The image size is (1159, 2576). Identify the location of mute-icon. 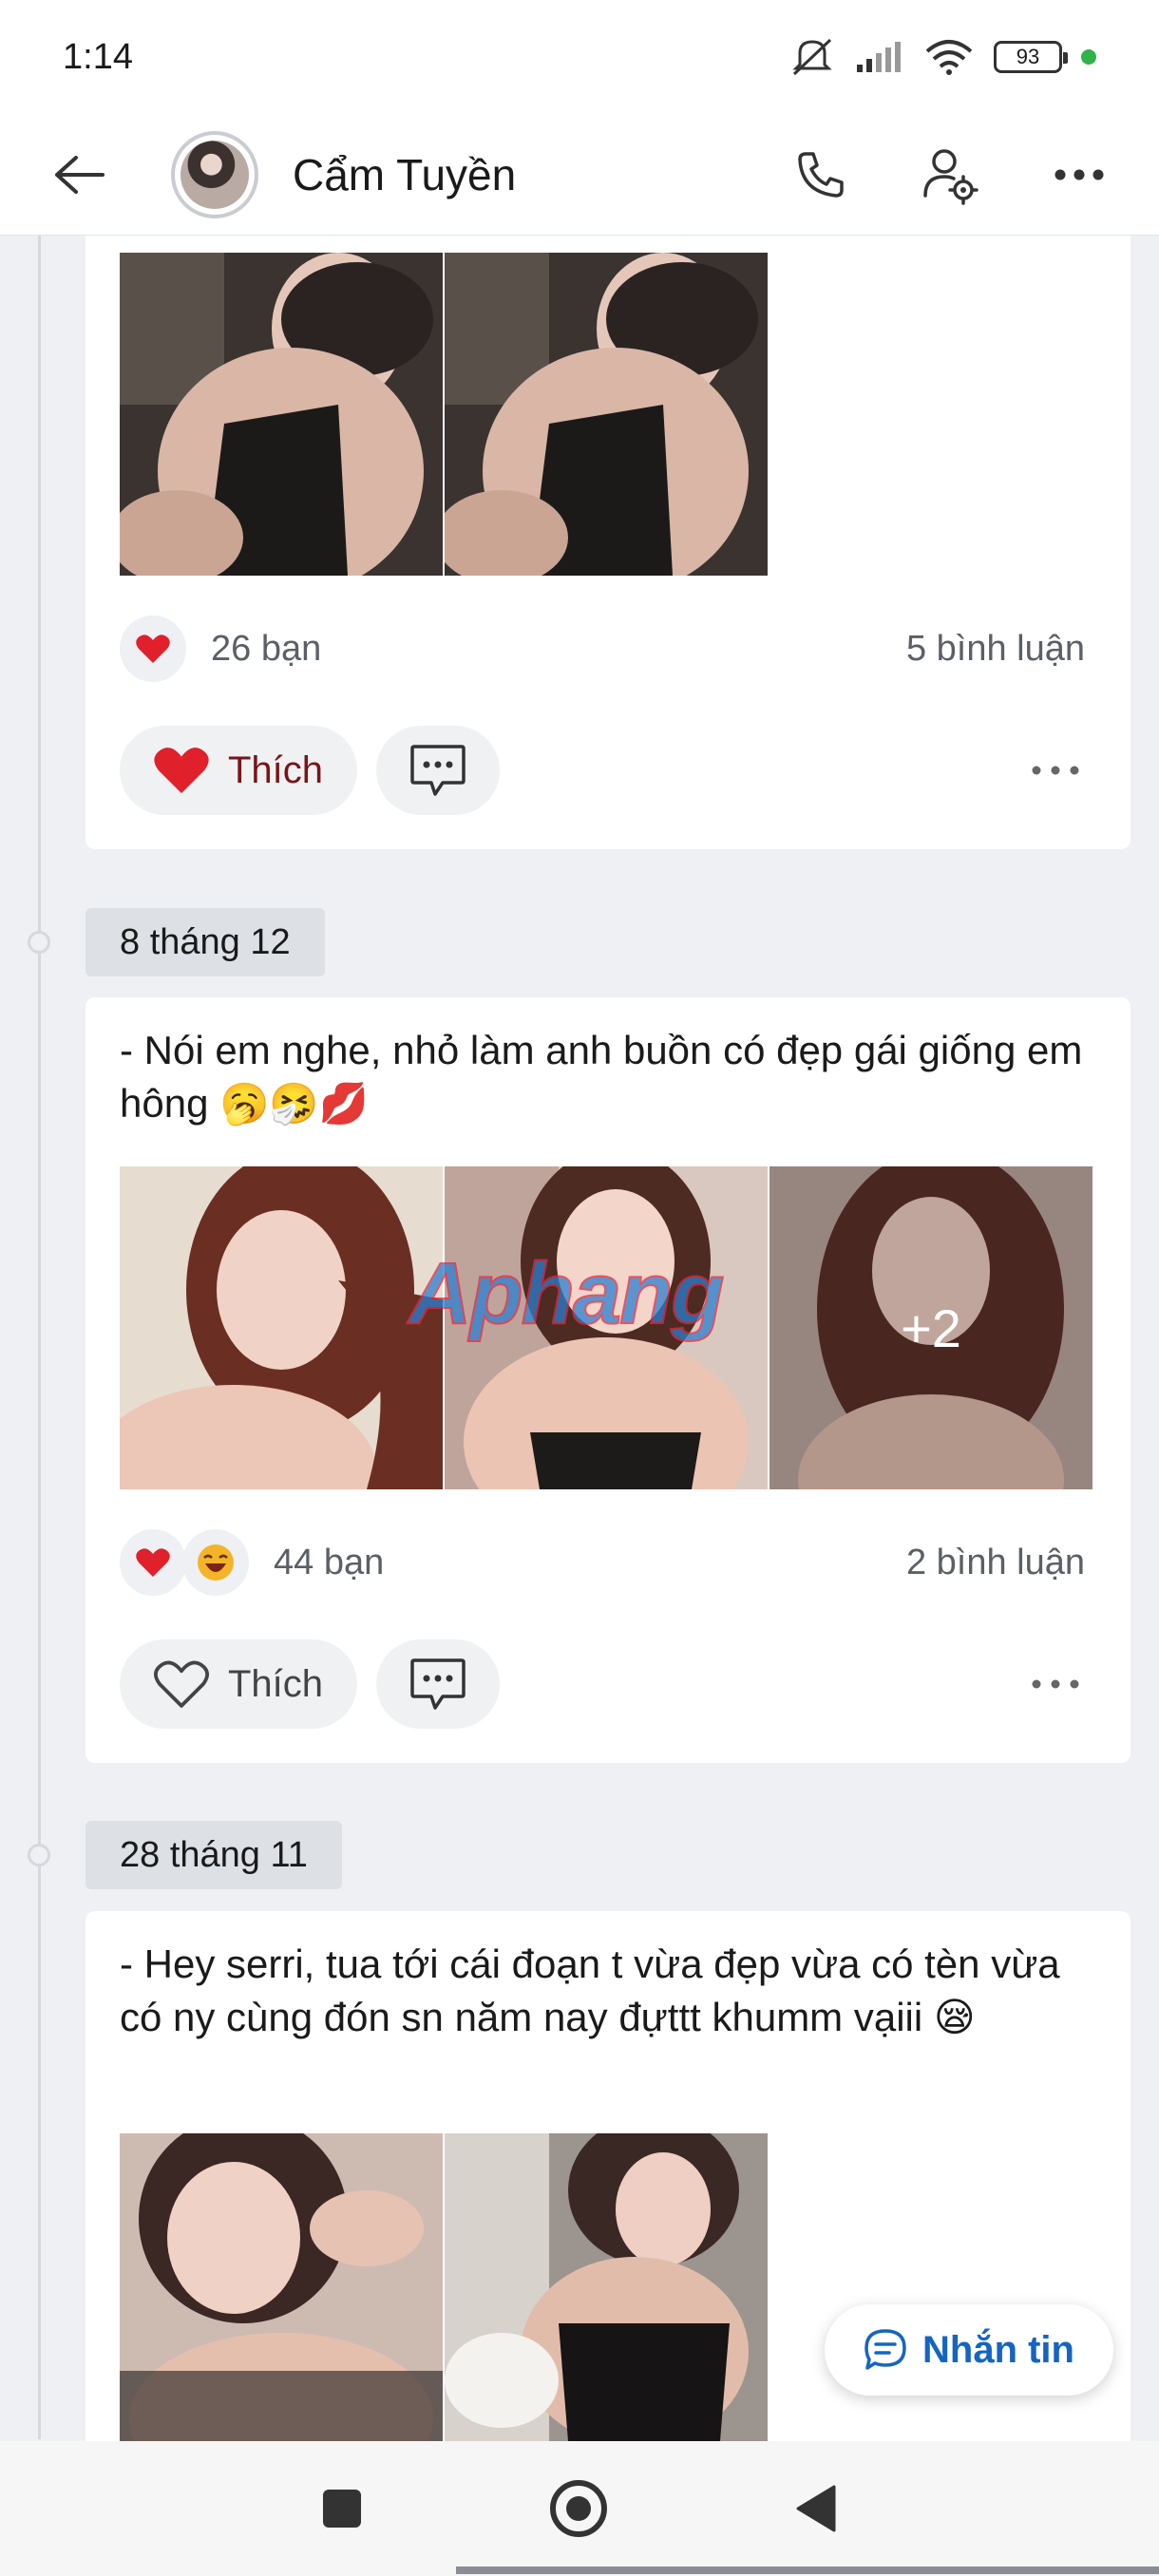
(812, 57).